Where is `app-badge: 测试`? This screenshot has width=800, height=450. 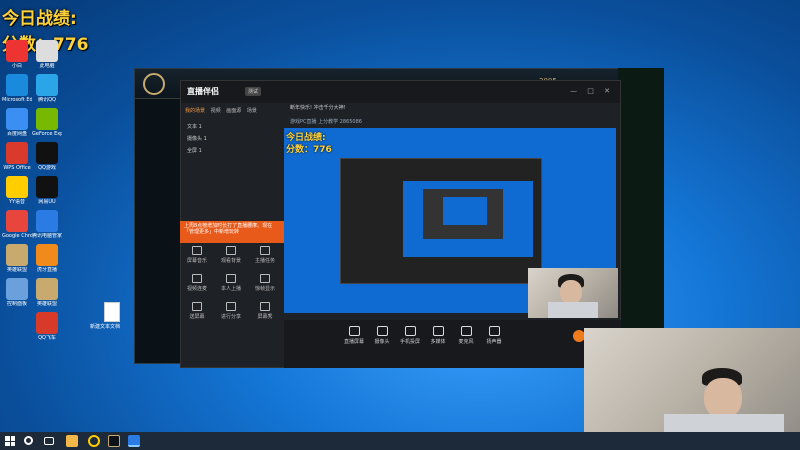
app-badge: 测试 is located at coordinates (253, 91).